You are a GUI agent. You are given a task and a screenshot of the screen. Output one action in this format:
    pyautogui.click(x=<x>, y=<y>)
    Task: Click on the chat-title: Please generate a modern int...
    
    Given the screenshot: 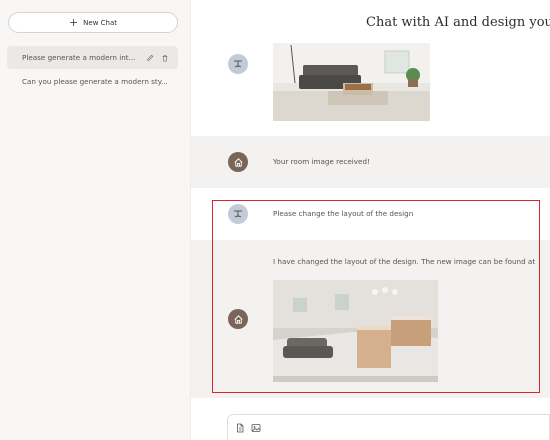 What is the action you would take?
    pyautogui.click(x=79, y=57)
    